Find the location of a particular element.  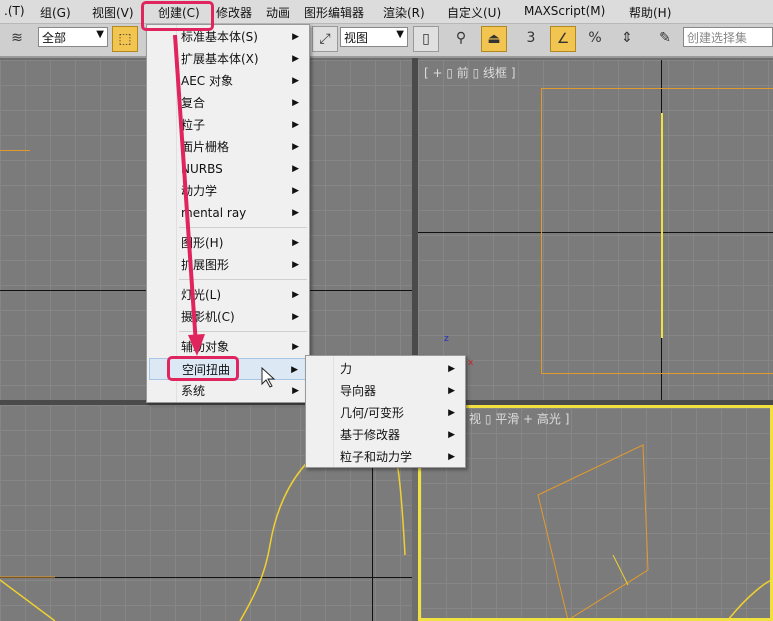

submenu-item-label: 导向器 is located at coordinates (358, 391).